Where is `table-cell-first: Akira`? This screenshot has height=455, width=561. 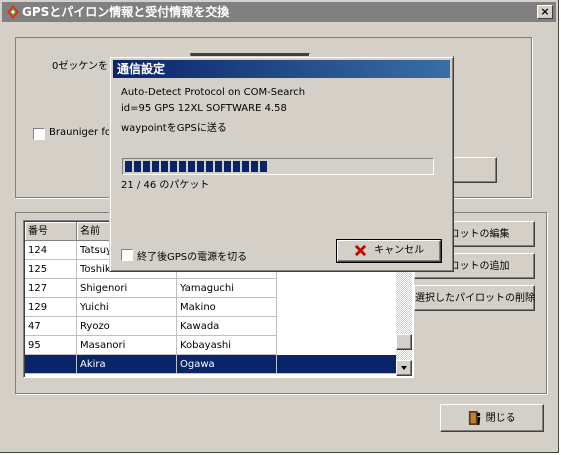 table-cell-first: Akira is located at coordinates (127, 364).